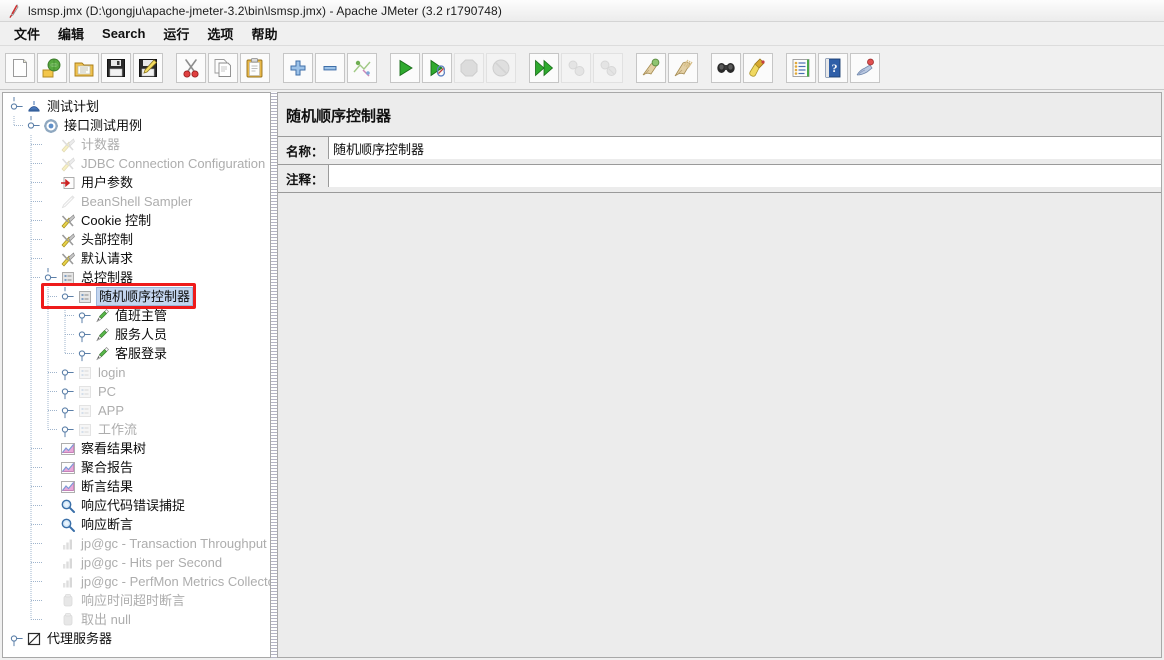 This screenshot has width=1164, height=660. I want to click on timer-icon, so click(67, 600).